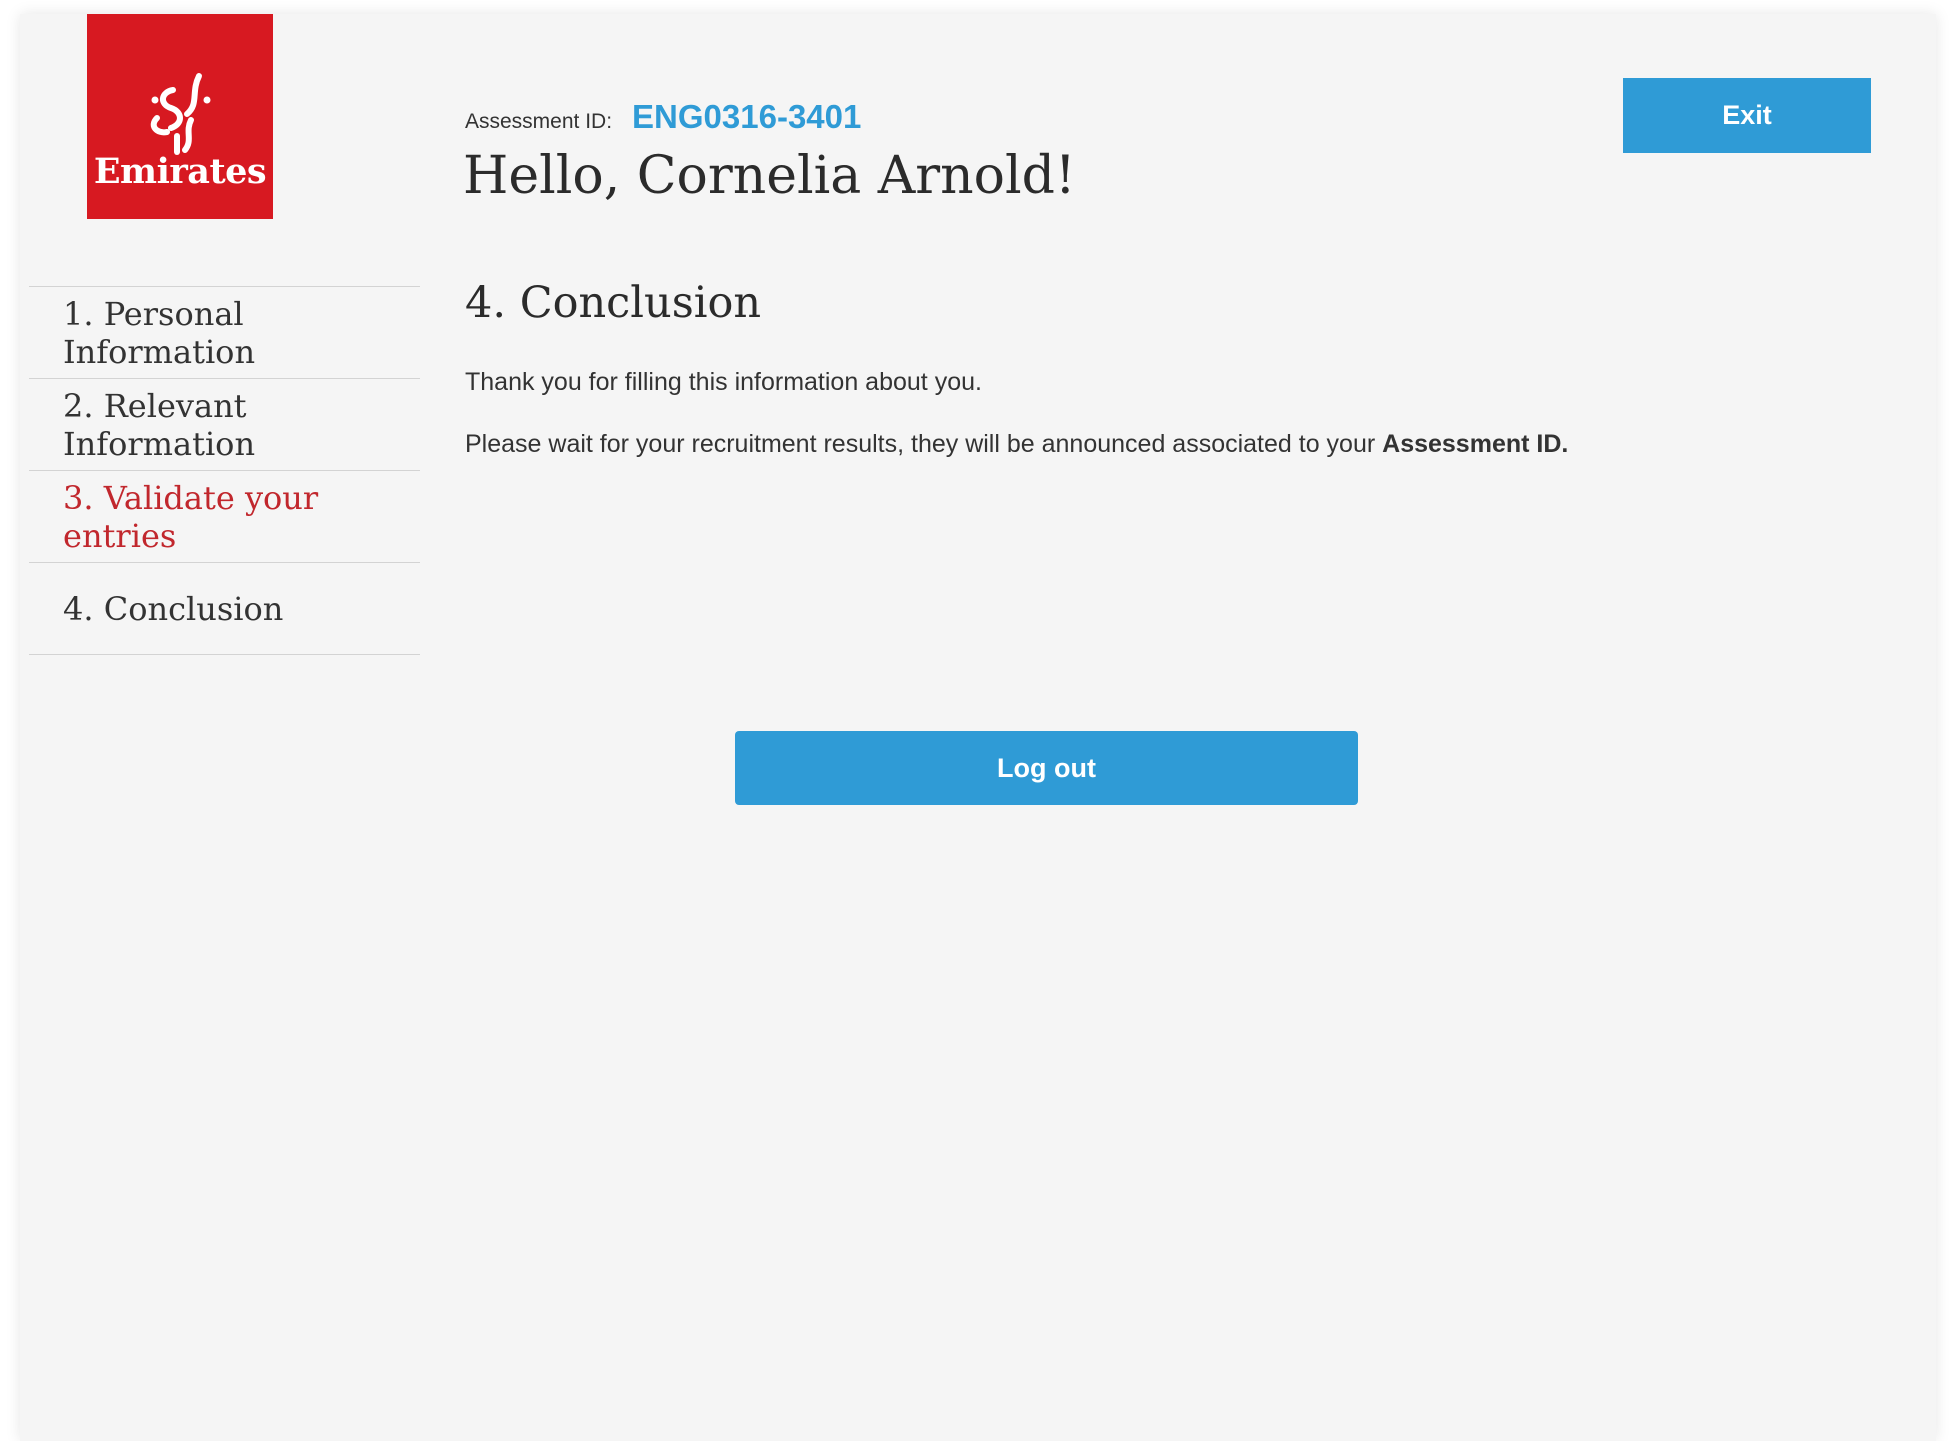 The height and width of the screenshot is (1441, 1954). What do you see at coordinates (224, 609) in the screenshot?
I see `sidebar-item-conclusion: 4. Conclusion` at bounding box center [224, 609].